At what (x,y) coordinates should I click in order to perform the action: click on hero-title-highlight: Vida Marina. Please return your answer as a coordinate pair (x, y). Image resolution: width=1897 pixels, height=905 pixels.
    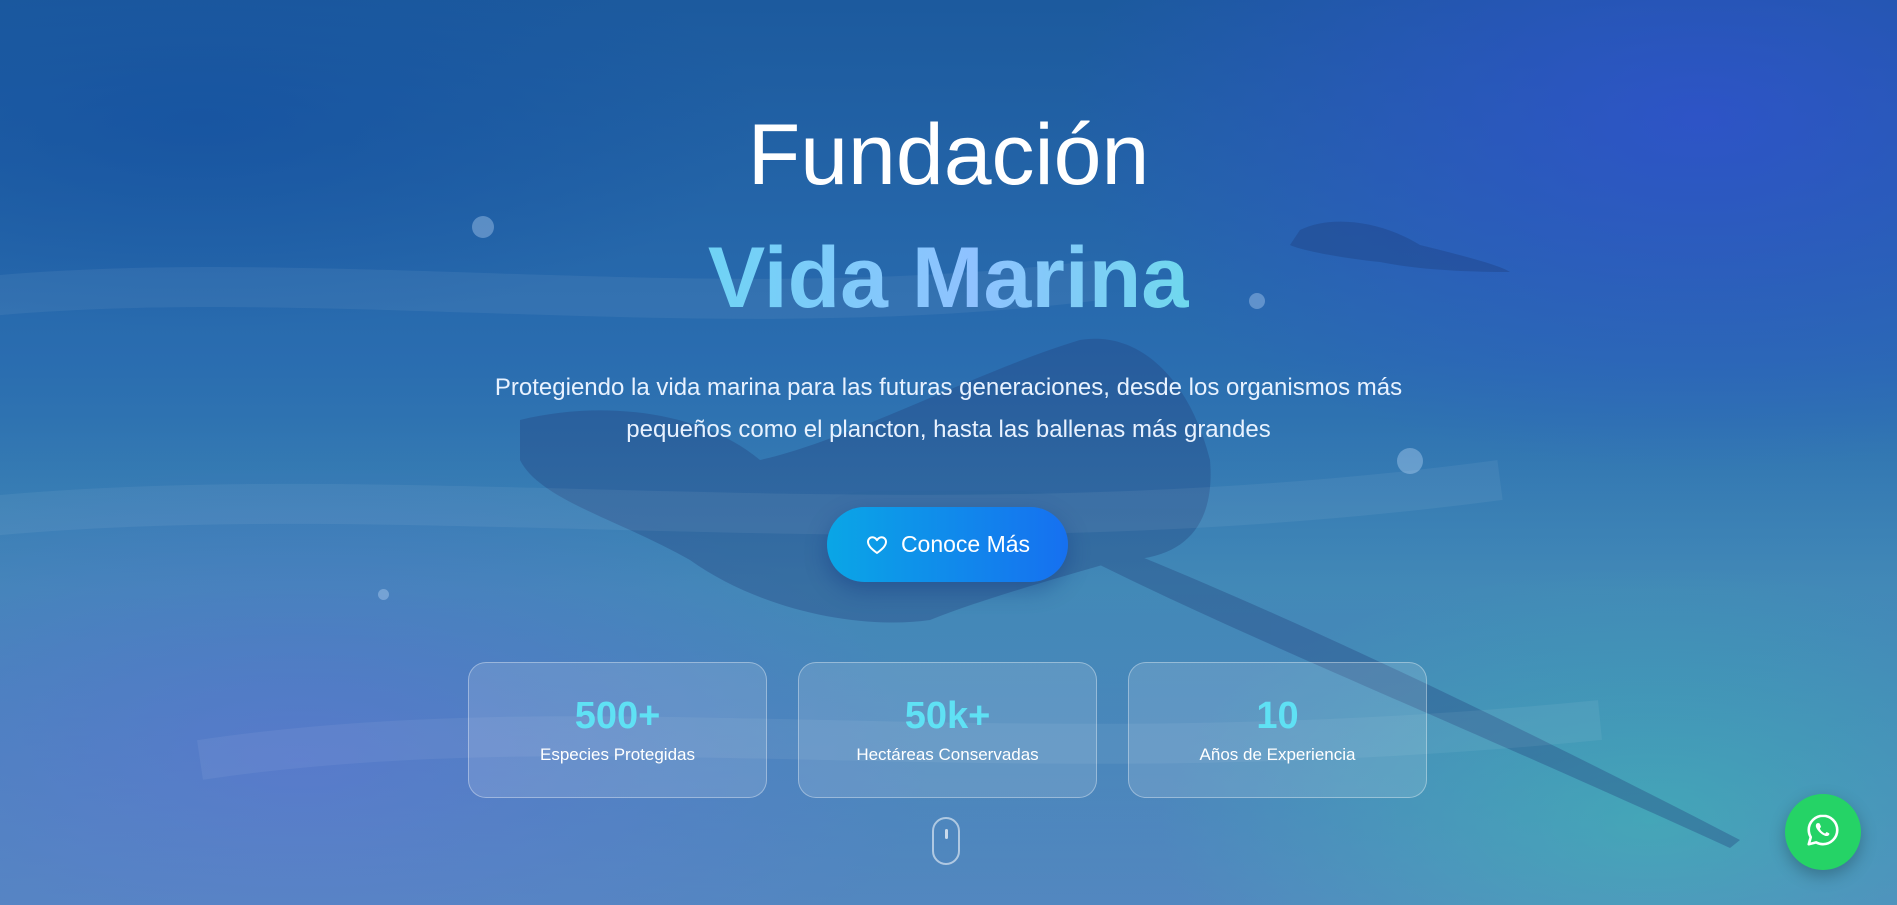
    Looking at the image, I should click on (948, 278).